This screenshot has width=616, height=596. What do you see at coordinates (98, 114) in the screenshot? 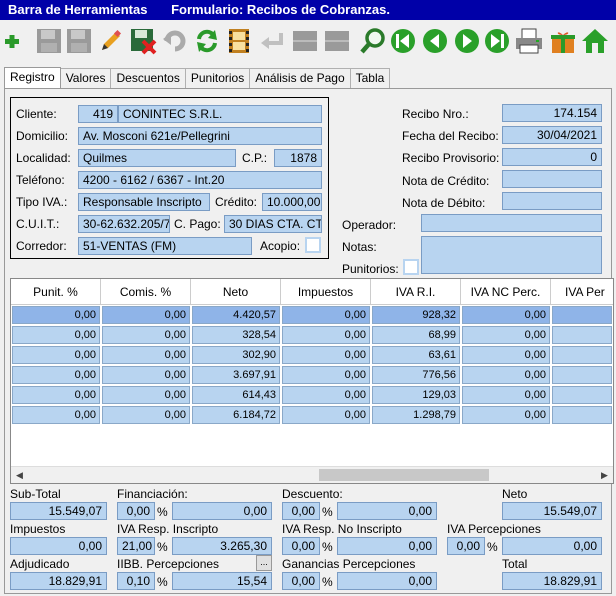
I see `cliente-code-field: 419` at bounding box center [98, 114].